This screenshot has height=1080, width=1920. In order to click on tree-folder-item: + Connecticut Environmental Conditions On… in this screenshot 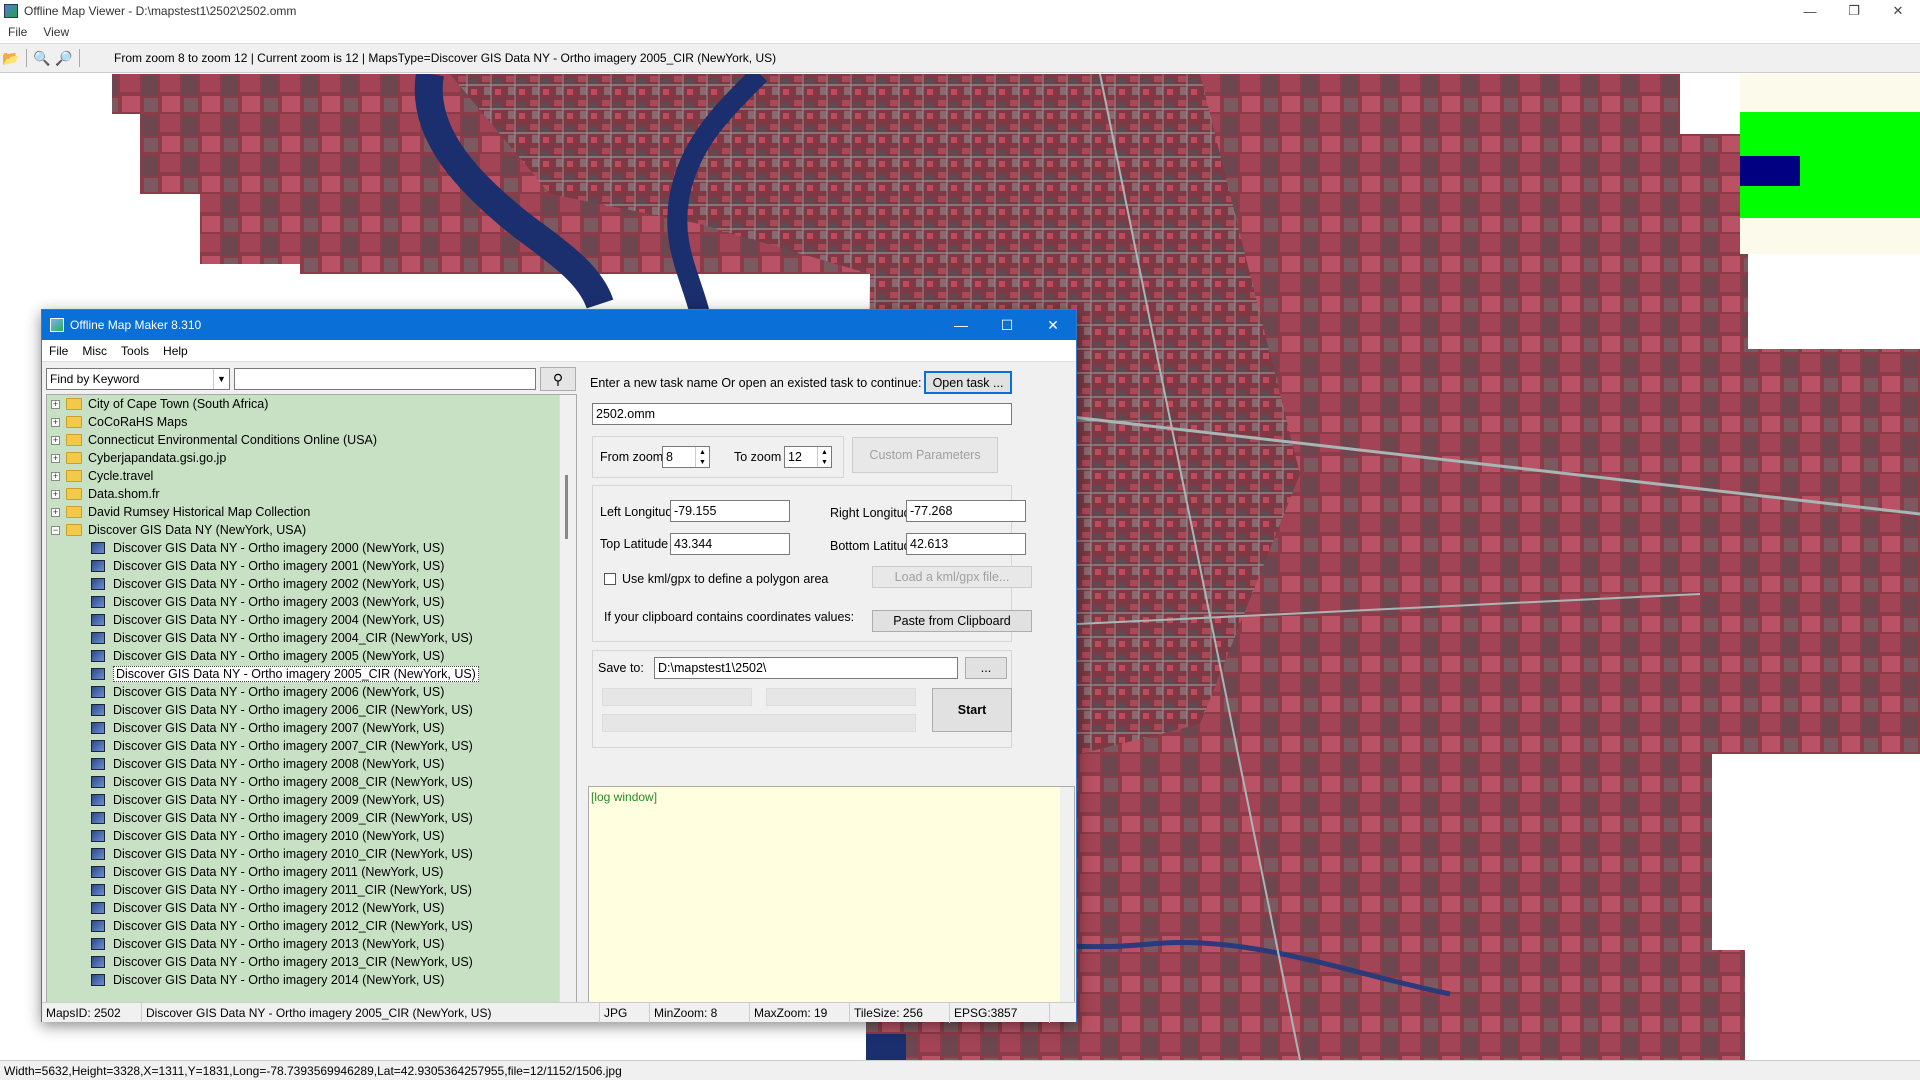, I will do `click(311, 440)`.